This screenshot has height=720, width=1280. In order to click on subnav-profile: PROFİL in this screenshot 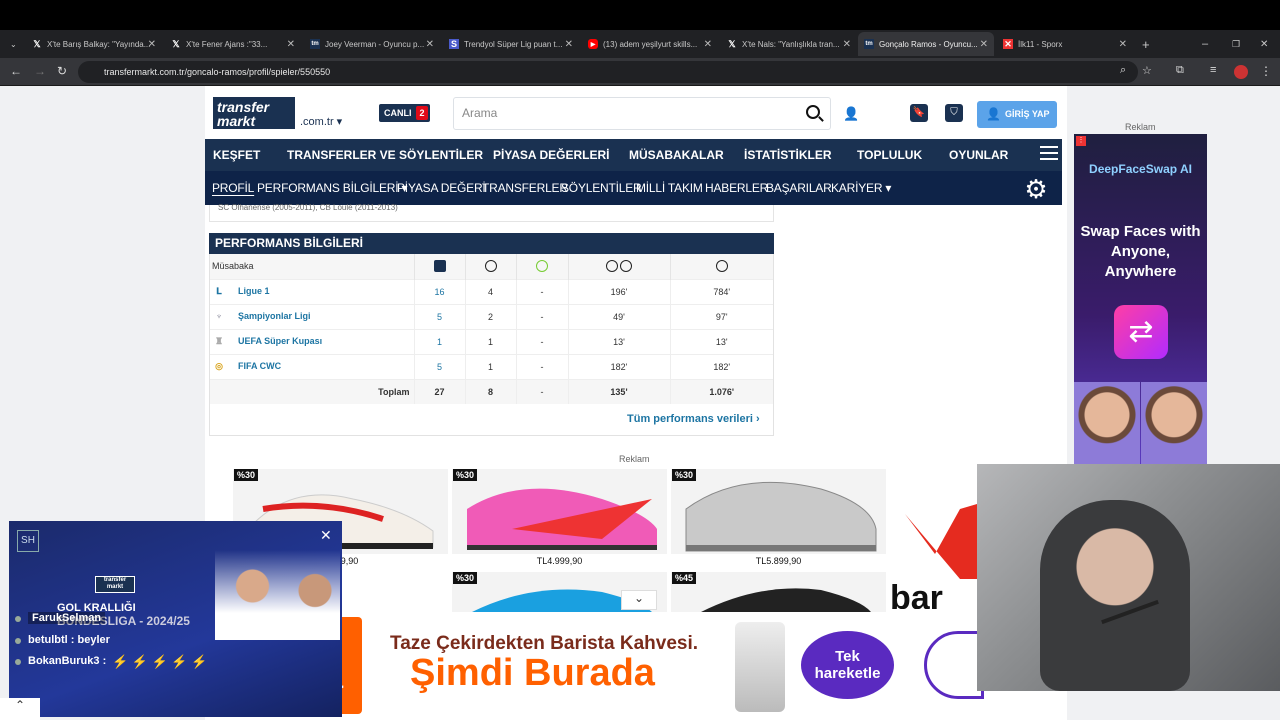, I will do `click(233, 188)`.